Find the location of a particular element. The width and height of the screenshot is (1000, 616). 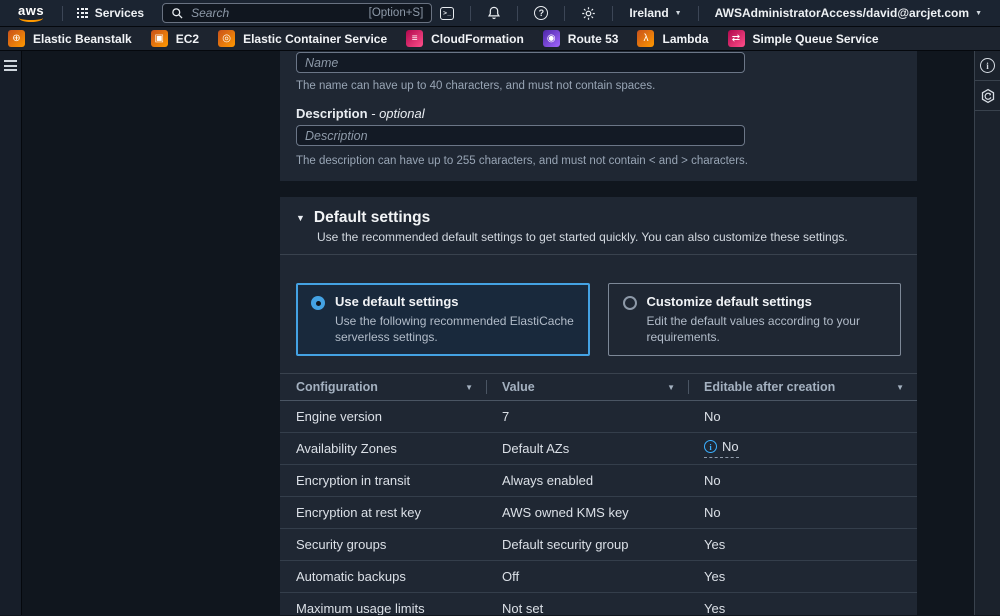

radio-unselected-icon is located at coordinates (629, 303).